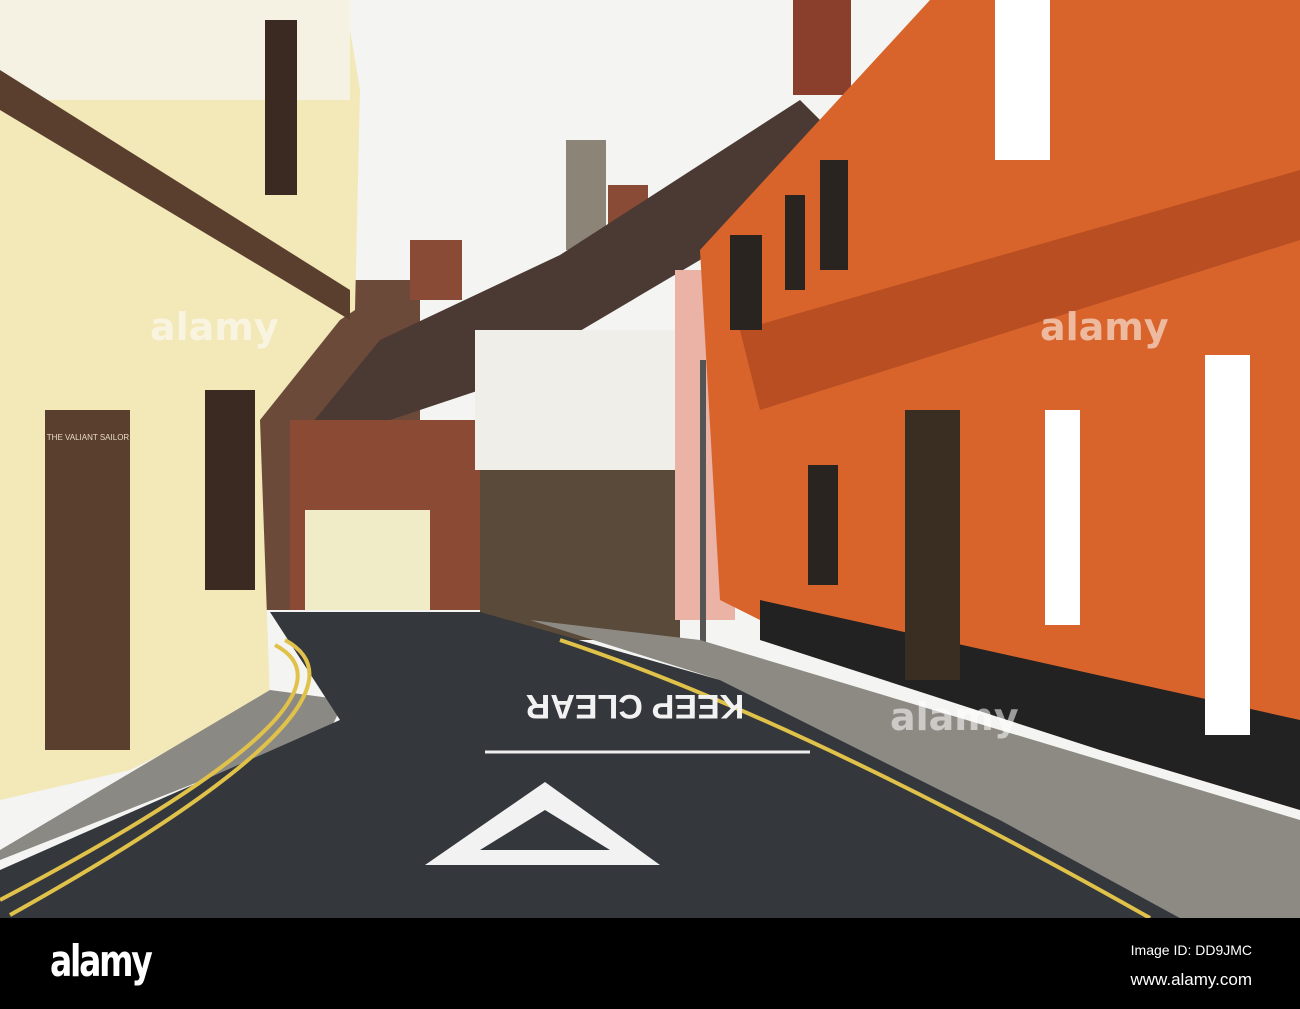 The height and width of the screenshot is (1009, 1300). Describe the element at coordinates (1191, 979) in the screenshot. I see `site-url: www.alamy.com` at that location.